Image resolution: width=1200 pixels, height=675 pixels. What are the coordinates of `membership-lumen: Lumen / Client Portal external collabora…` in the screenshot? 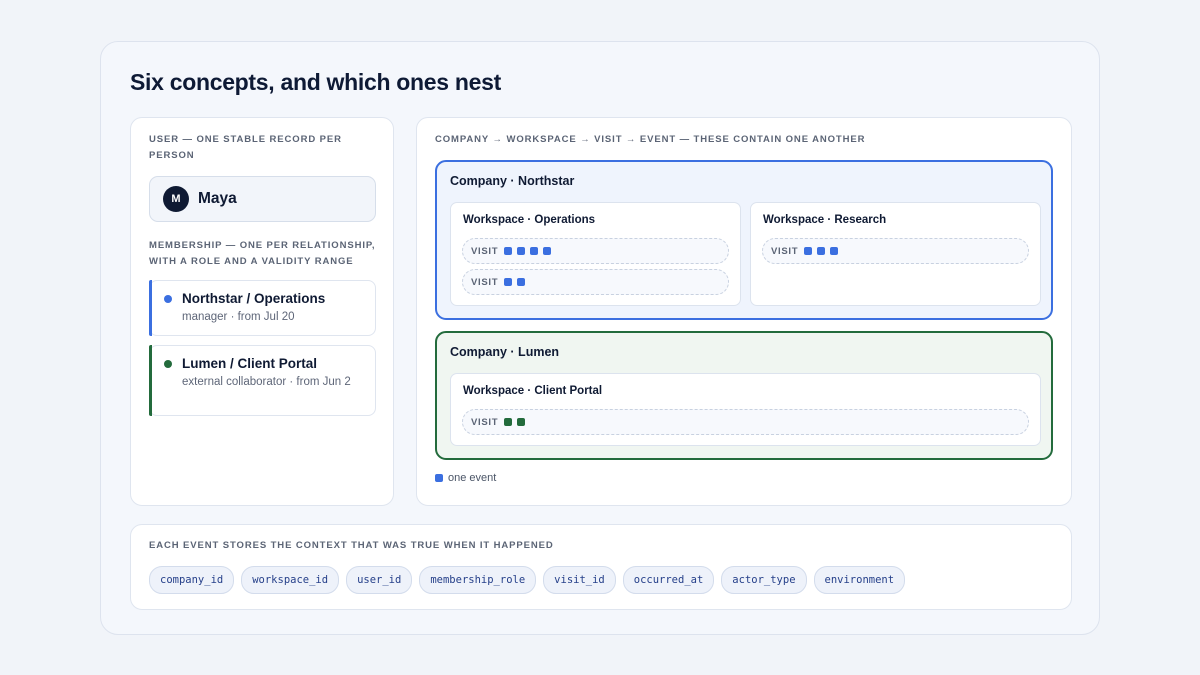 It's located at (262, 380).